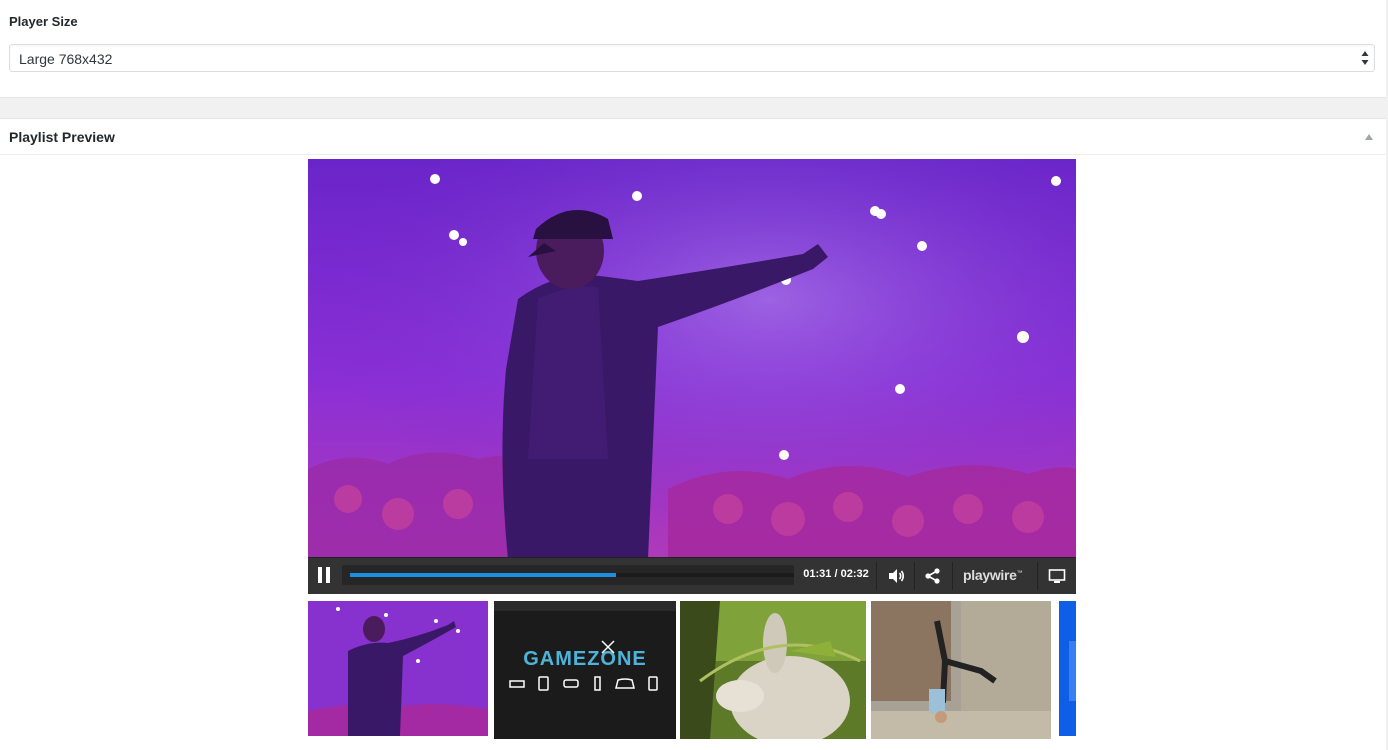  I want to click on player-size-selected-value: Large 768x432, so click(66, 59).